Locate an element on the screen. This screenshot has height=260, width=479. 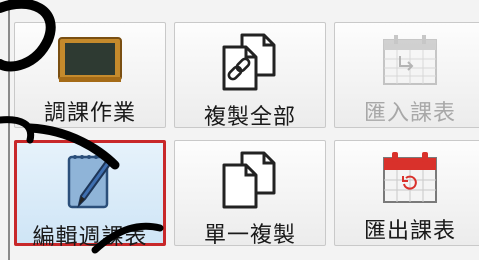
export-schedule-label: 匯出課表 is located at coordinates (409, 231).